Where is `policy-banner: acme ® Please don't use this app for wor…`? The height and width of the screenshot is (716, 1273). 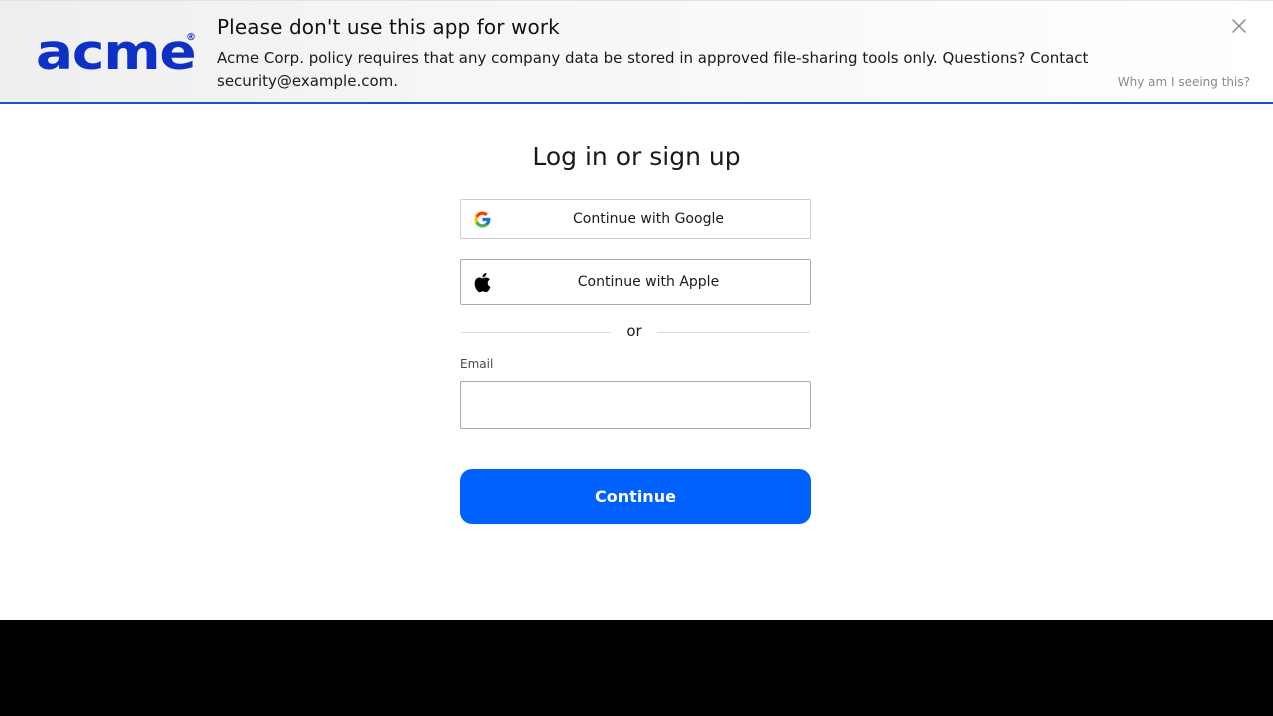 policy-banner: acme ® Please don't use this app for wor… is located at coordinates (636, 52).